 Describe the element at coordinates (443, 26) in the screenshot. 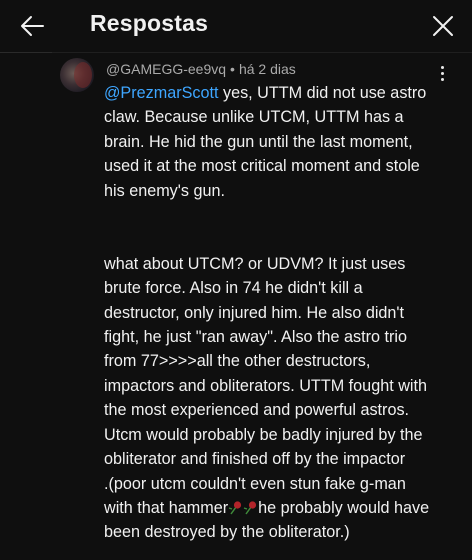

I see `close-icon` at that location.